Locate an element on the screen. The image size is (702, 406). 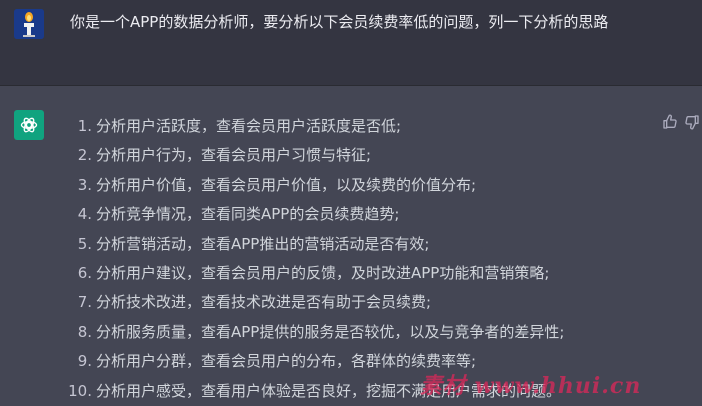
list-item-text: 分析技术改进，查看技术改进是否有助于会员续费; is located at coordinates (264, 302).